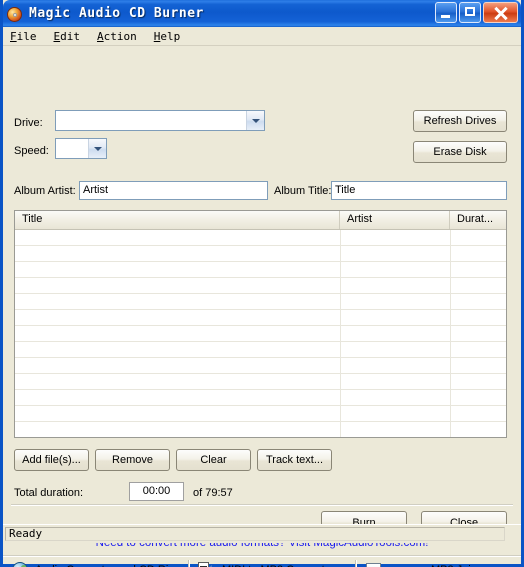  I want to click on divider, so click(262, 505).